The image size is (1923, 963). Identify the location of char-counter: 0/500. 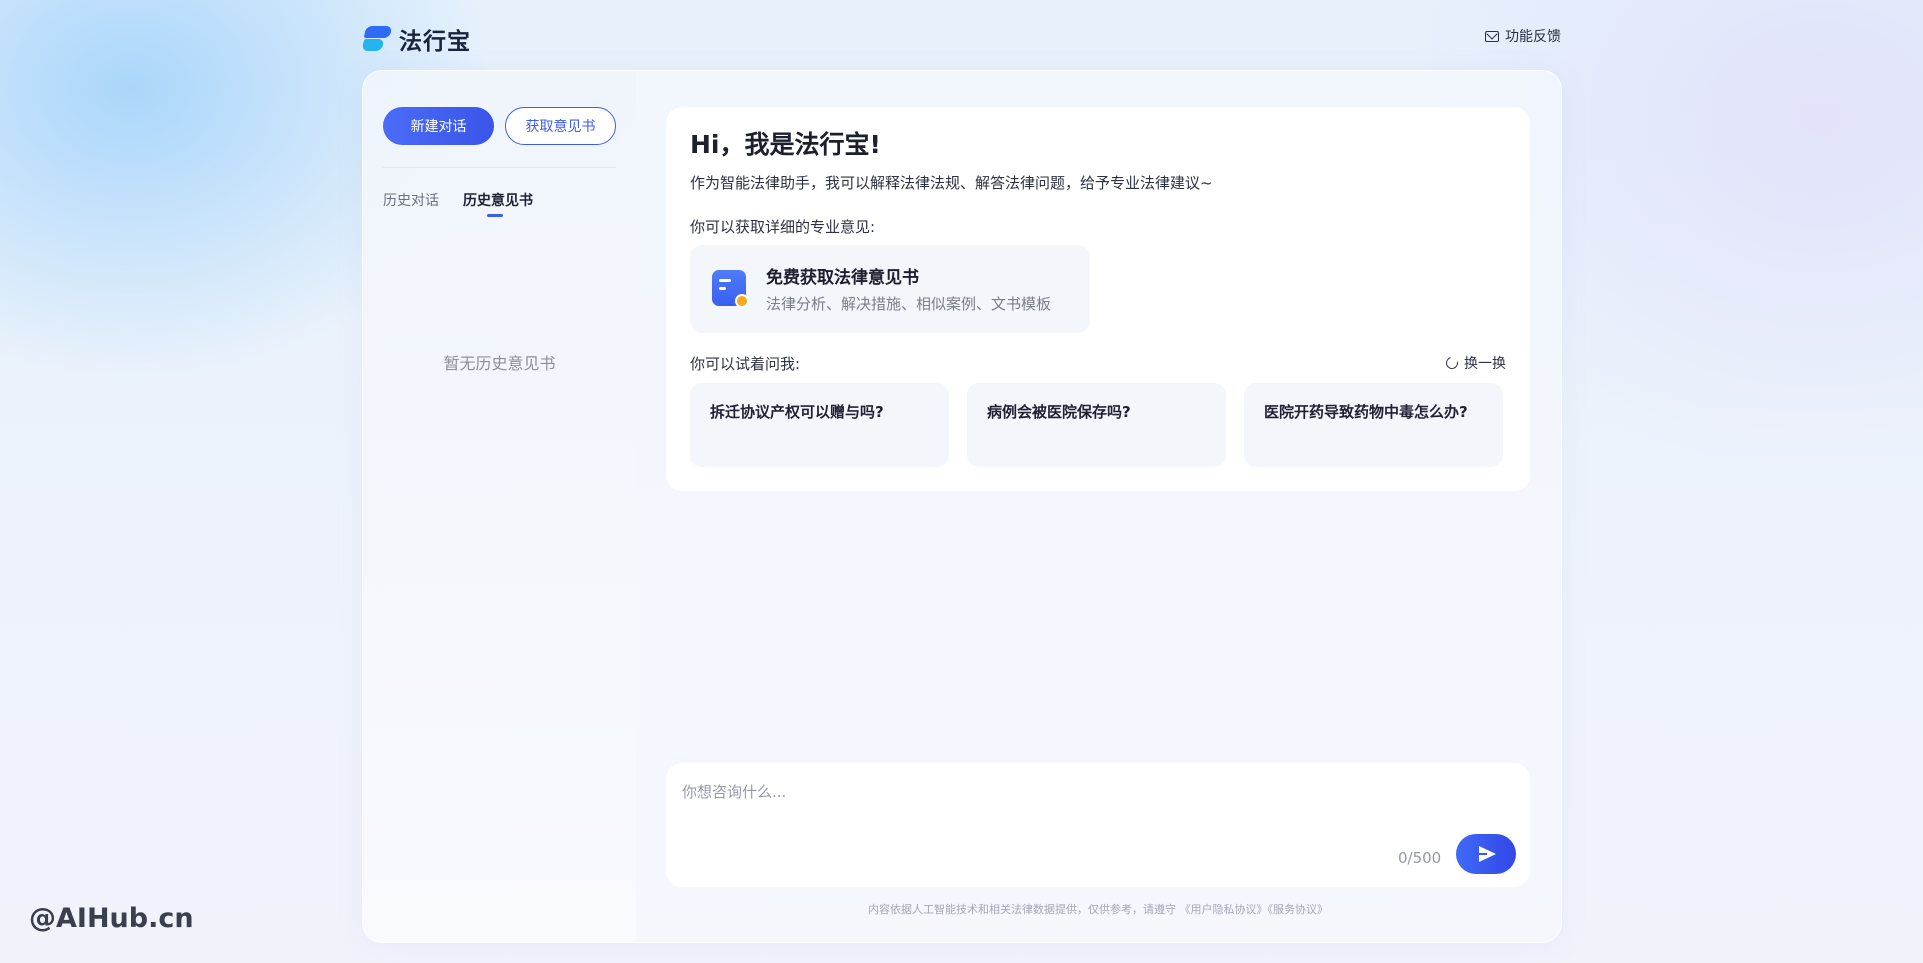
(1420, 858).